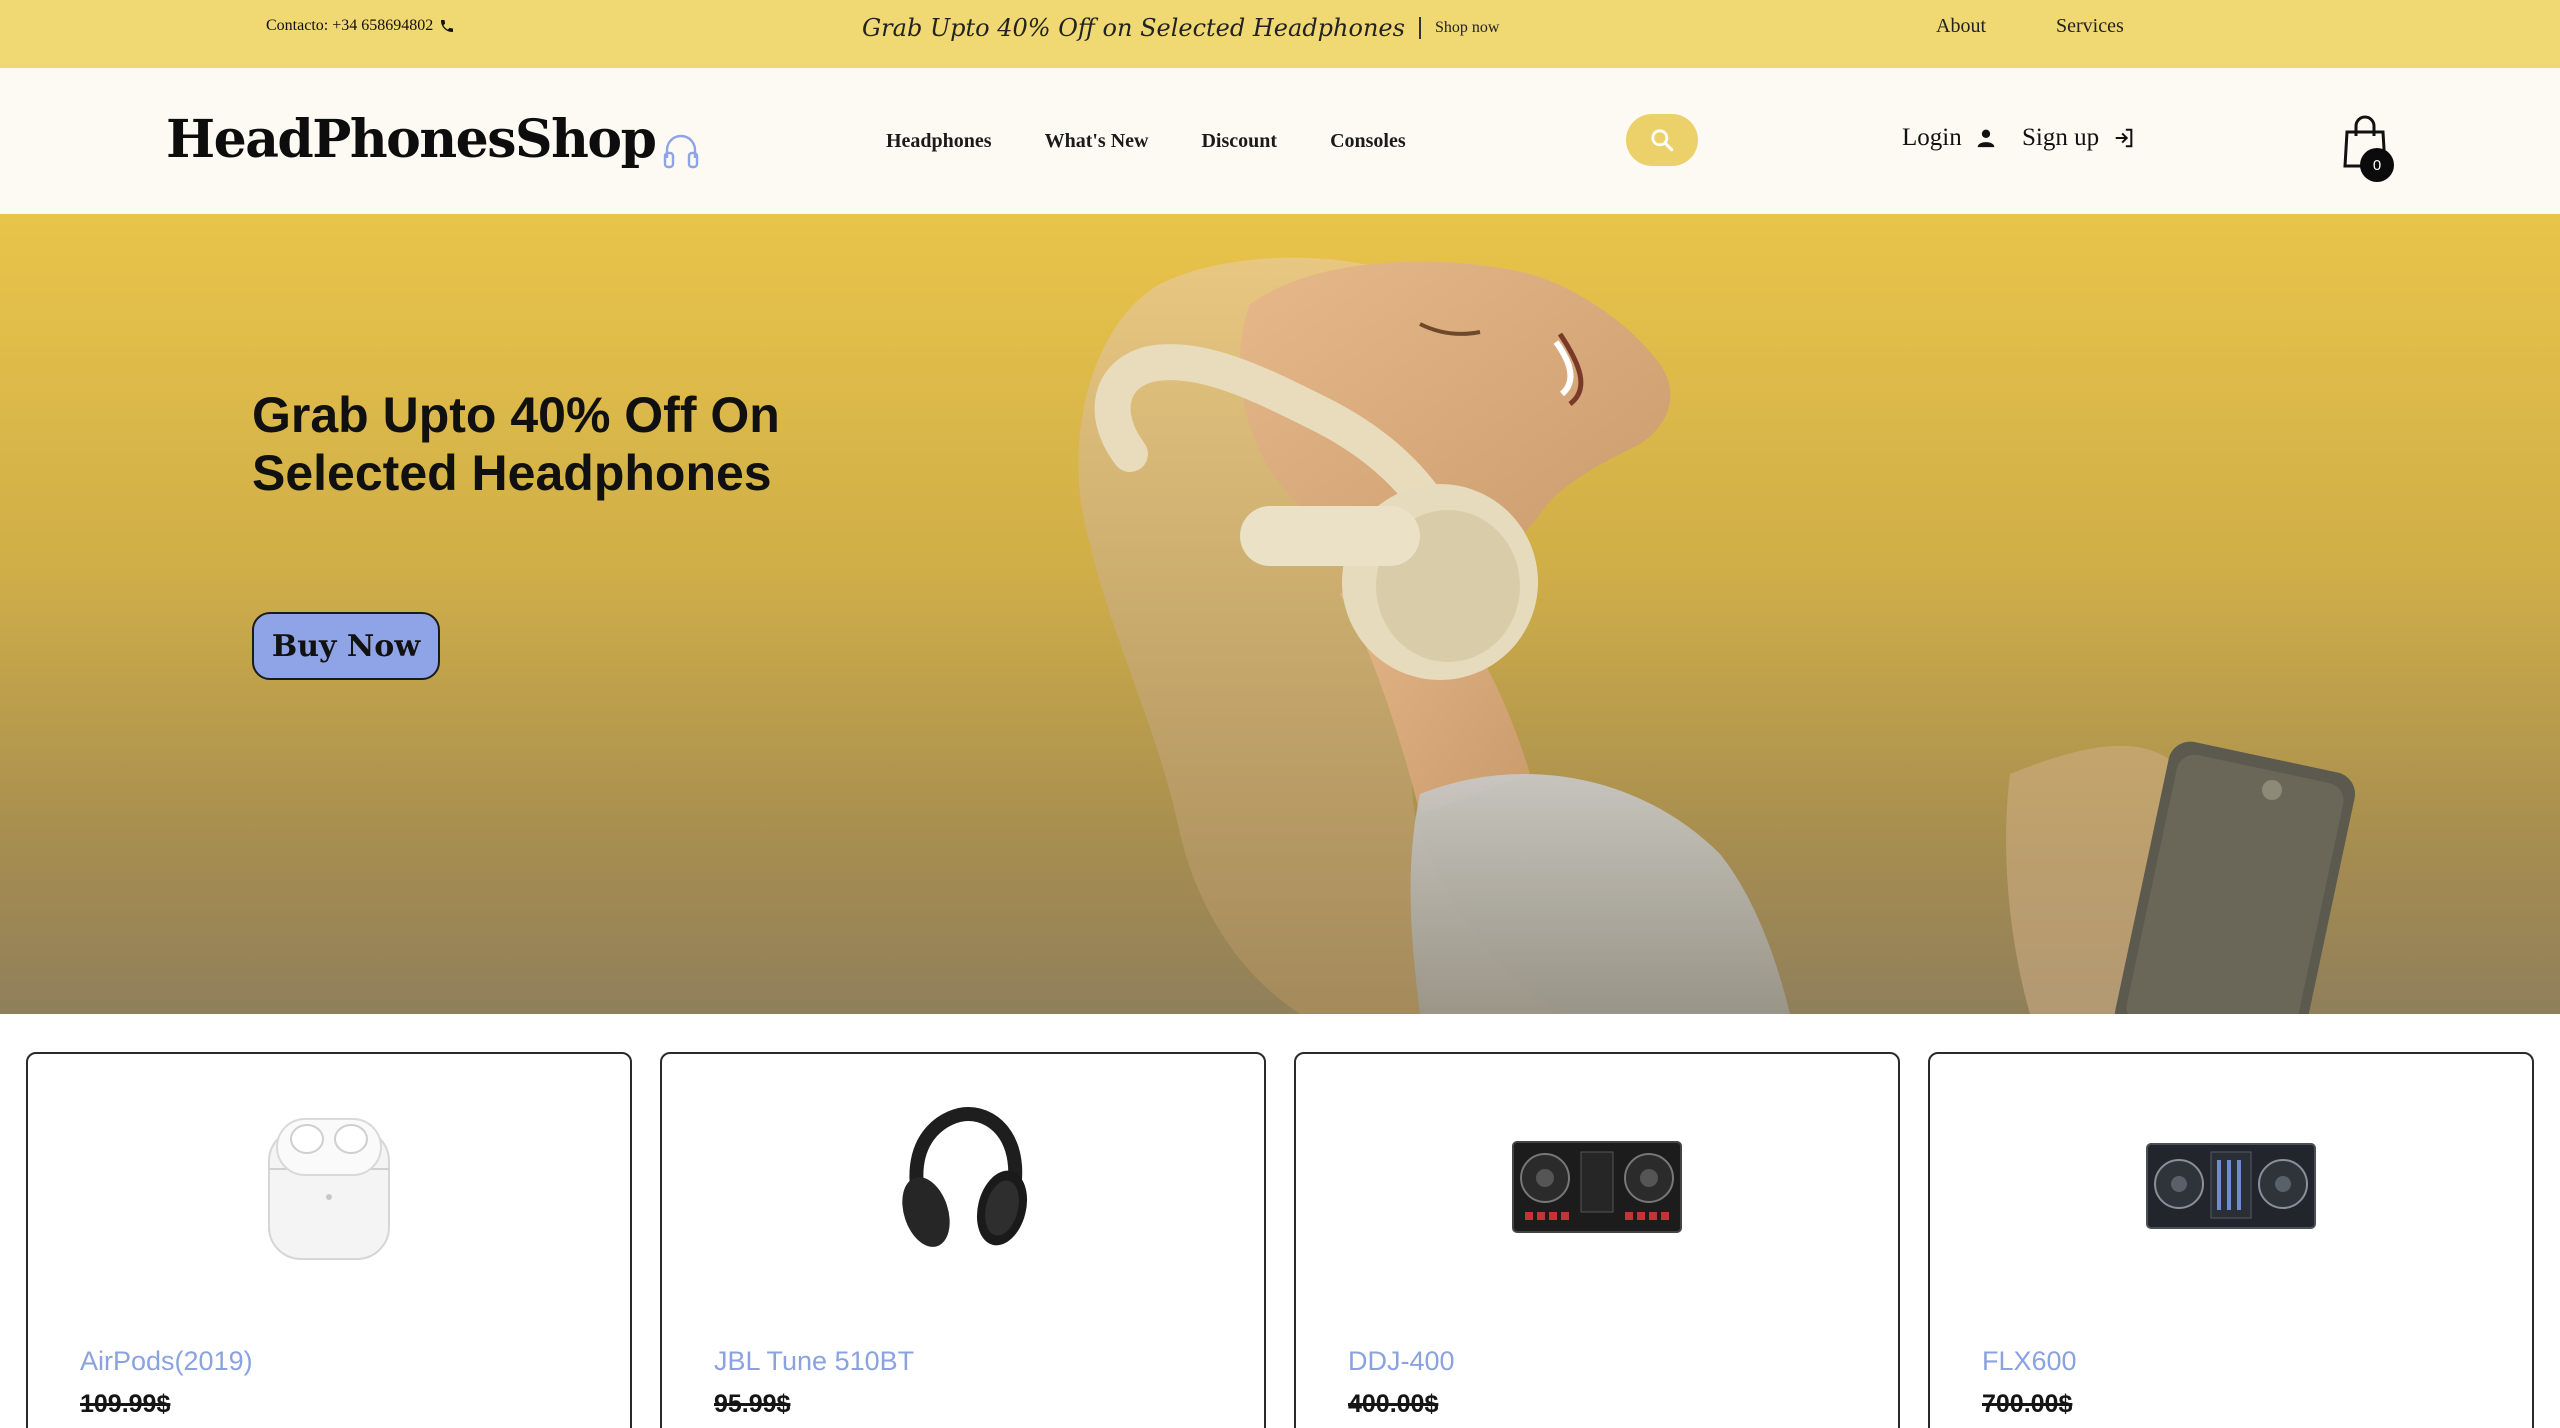 The height and width of the screenshot is (1428, 2560). I want to click on search-icon, so click(1662, 140).